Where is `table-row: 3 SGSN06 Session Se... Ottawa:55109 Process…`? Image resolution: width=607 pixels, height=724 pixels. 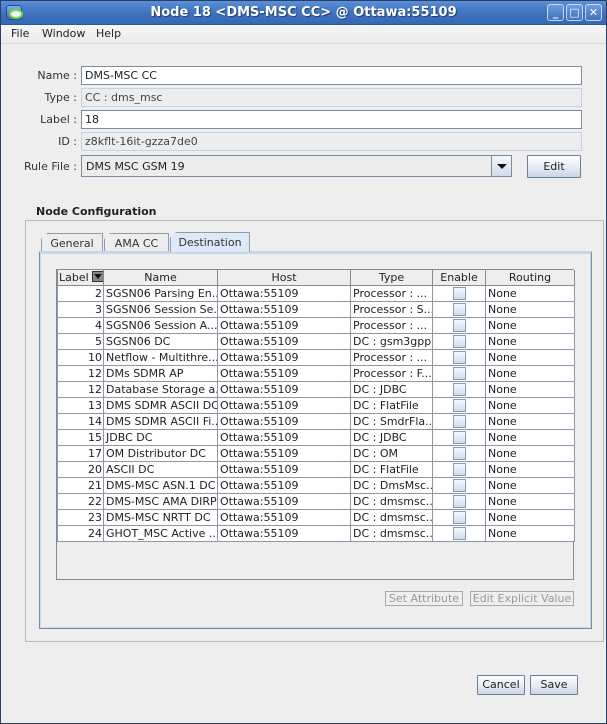 table-row: 3 SGSN06 Session Se... Ottawa:55109 Process… is located at coordinates (316, 309).